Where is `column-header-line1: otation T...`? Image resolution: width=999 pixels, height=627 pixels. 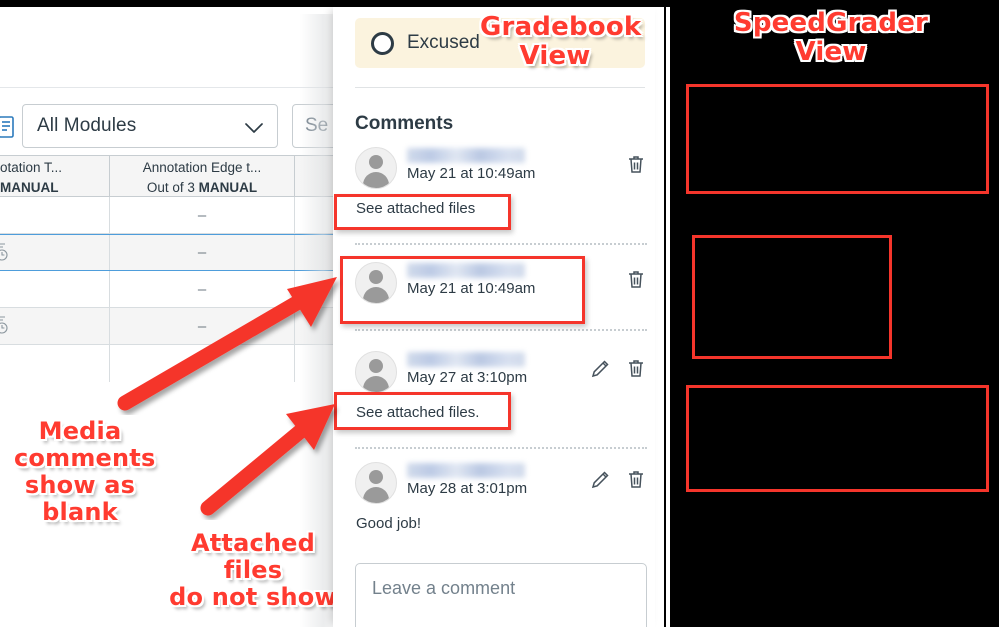
column-header-line1: otation T... is located at coordinates (31, 167).